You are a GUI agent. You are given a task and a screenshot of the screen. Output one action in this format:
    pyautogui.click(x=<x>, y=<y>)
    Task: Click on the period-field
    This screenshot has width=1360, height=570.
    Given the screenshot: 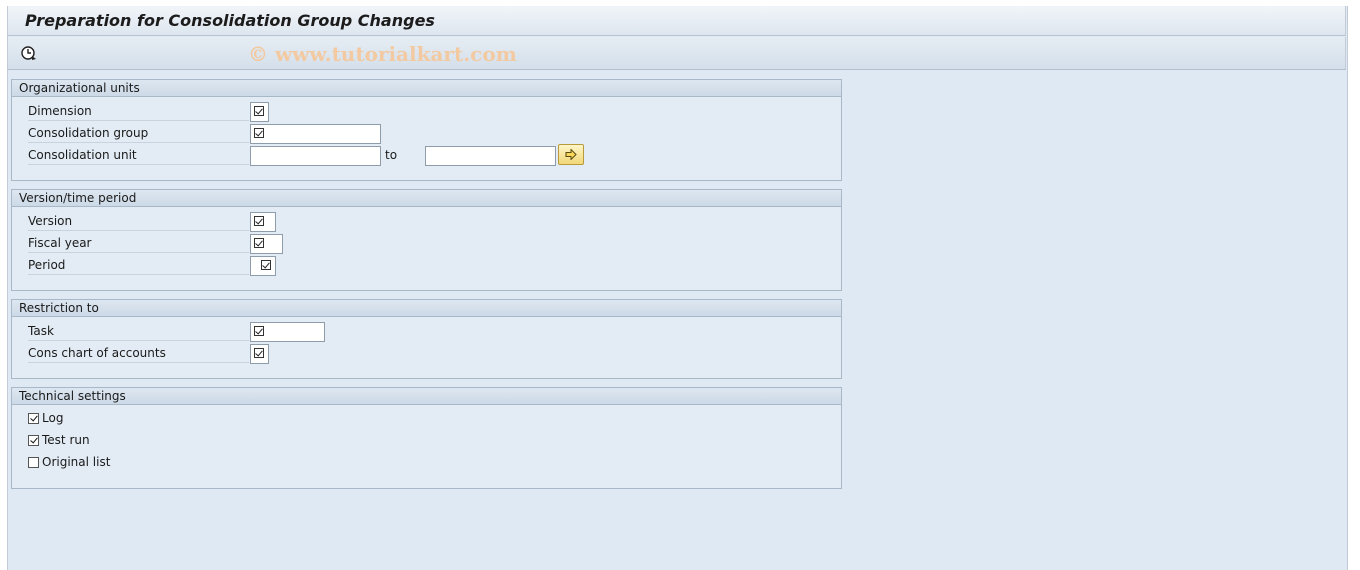 What is the action you would take?
    pyautogui.click(x=263, y=266)
    